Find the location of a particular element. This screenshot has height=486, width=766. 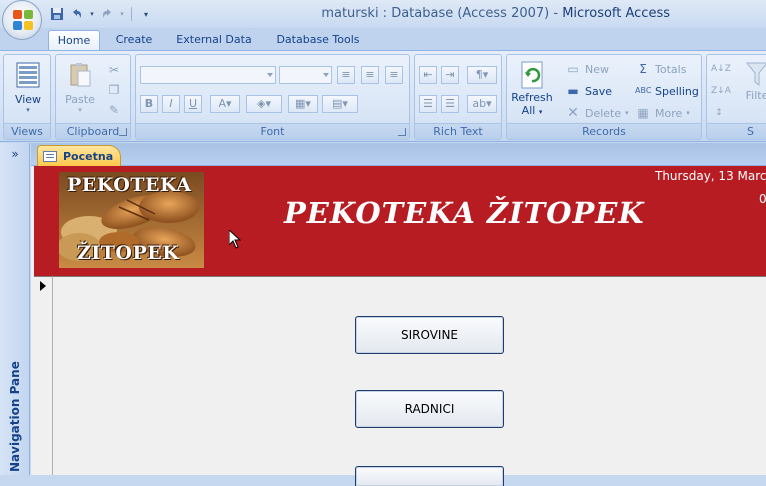

view-button: View ▾ is located at coordinates (28, 87).